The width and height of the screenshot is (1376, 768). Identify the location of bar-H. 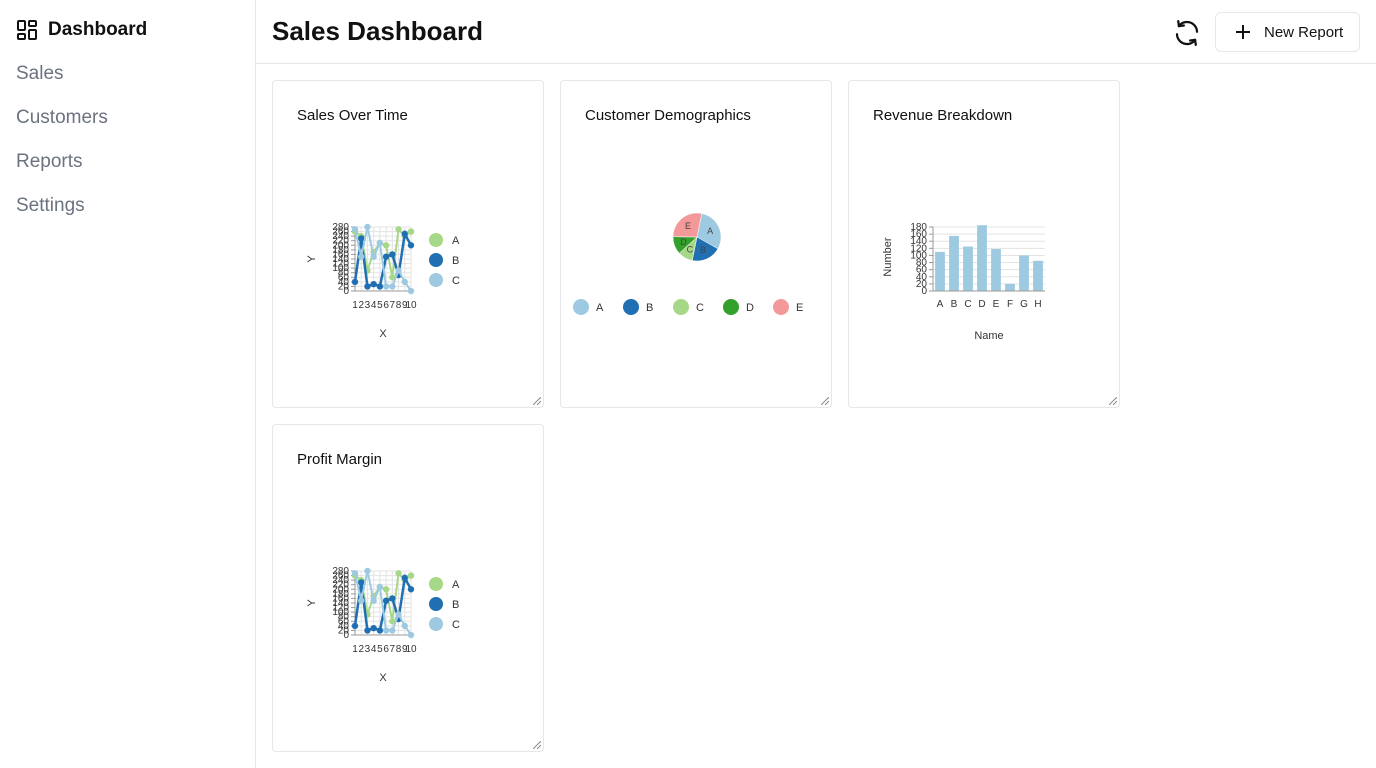
(1038, 275).